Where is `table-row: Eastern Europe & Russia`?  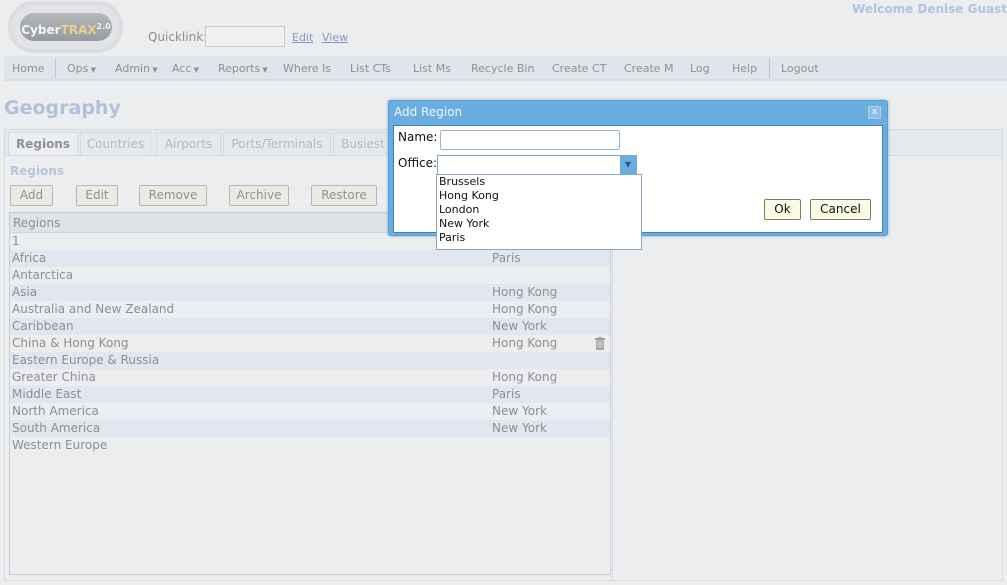 table-row: Eastern Europe & Russia is located at coordinates (310, 360).